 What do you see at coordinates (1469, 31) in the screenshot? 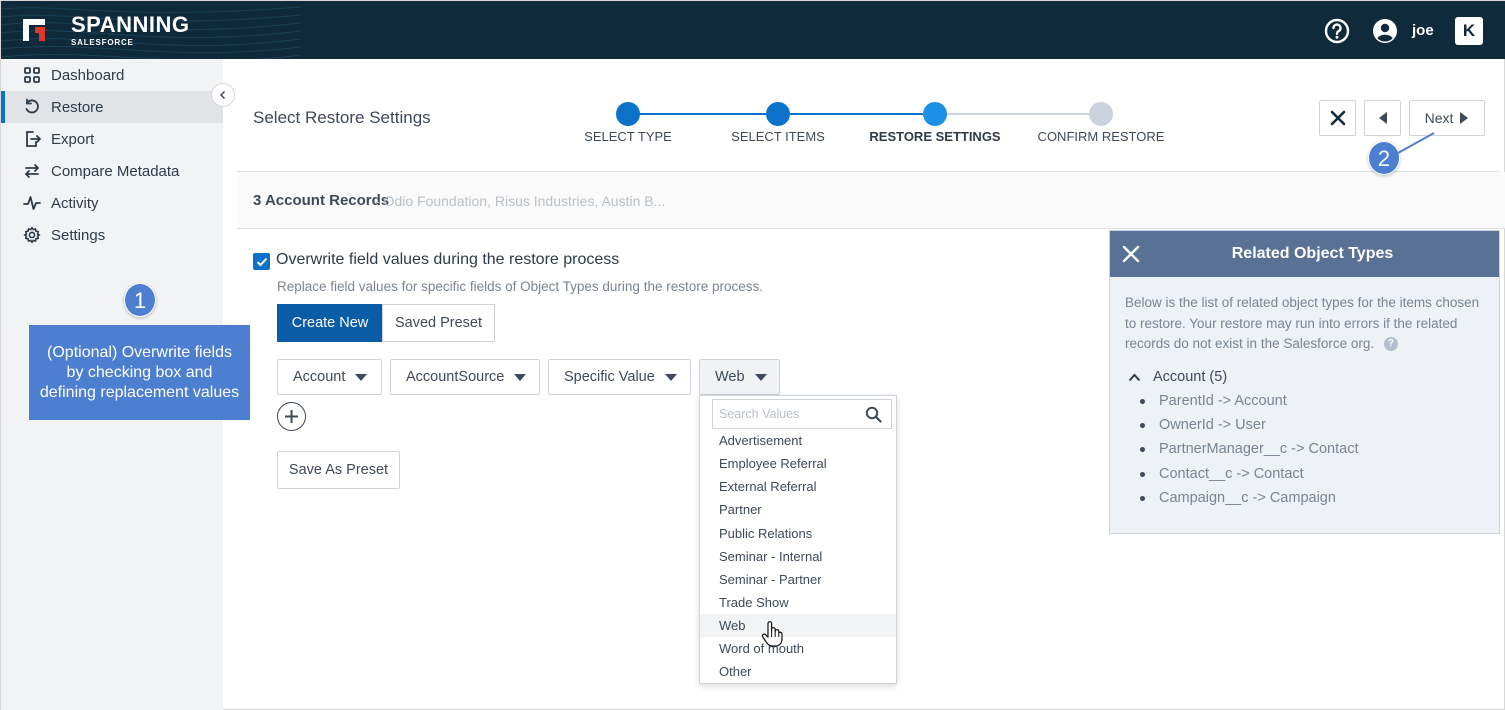
I see `brand-badge: K` at bounding box center [1469, 31].